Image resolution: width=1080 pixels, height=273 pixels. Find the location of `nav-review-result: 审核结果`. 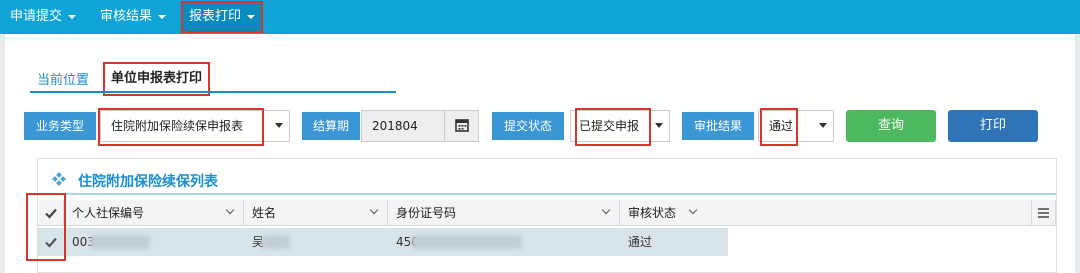

nav-review-result: 审核结果 is located at coordinates (133, 17).